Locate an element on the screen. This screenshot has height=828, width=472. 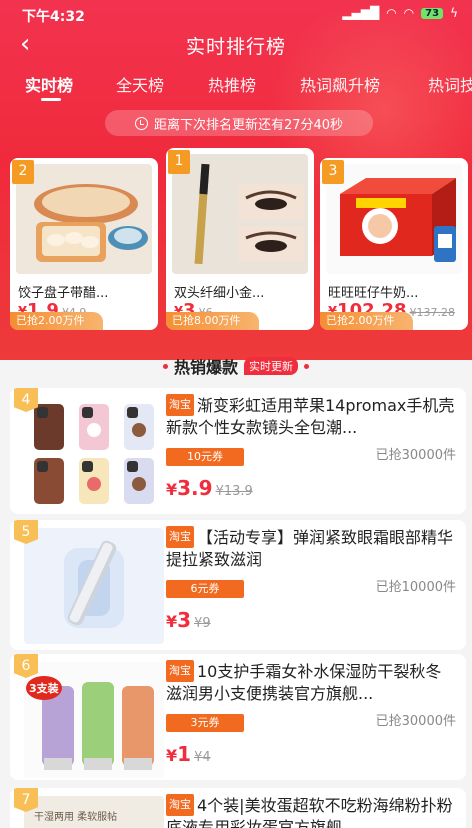
rank-badge: 5 is located at coordinates (26, 532).